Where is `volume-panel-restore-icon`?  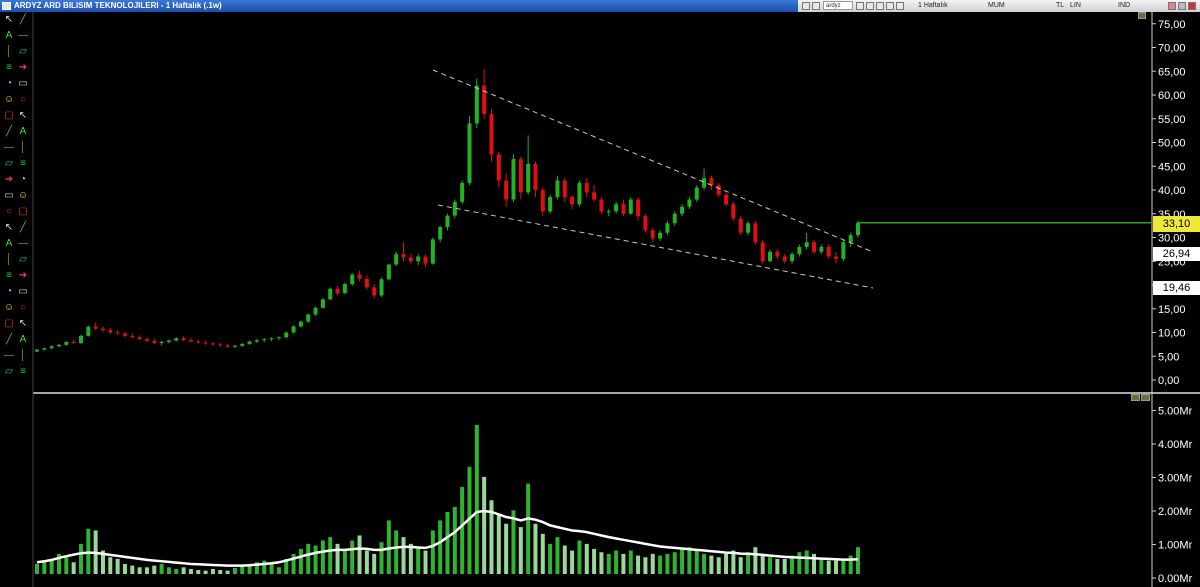
volume-panel-restore-icon is located at coordinates (1135, 397).